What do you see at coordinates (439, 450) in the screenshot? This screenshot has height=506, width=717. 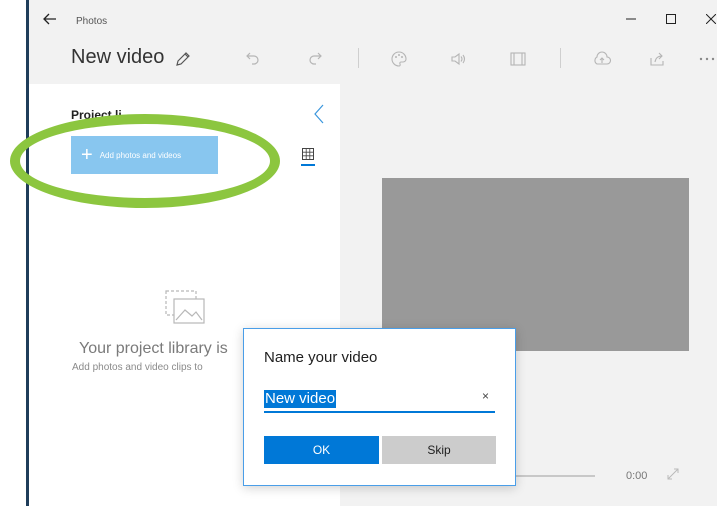 I see `skip-button: Skip` at bounding box center [439, 450].